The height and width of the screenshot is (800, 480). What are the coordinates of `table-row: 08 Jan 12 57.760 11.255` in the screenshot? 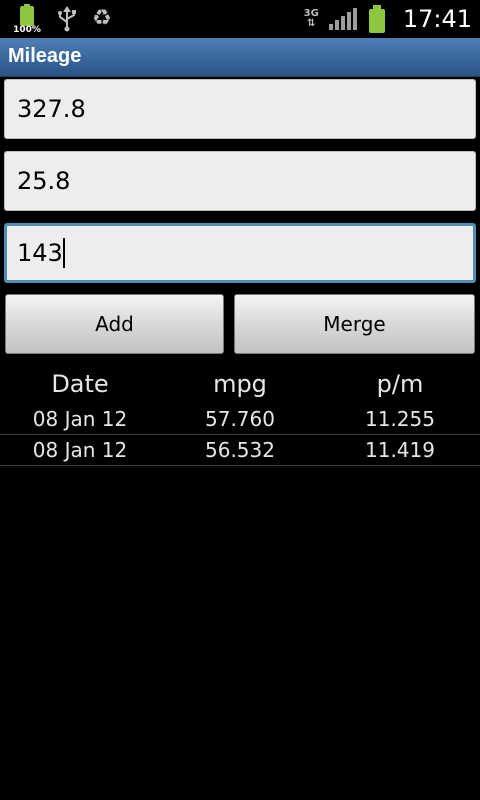 It's located at (240, 419).